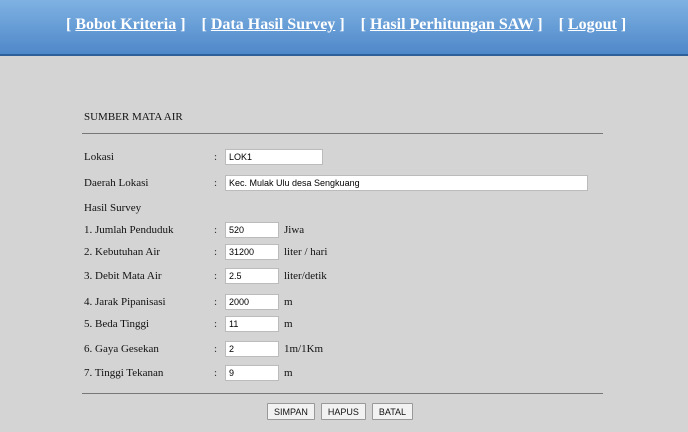  Describe the element at coordinates (592, 24) in the screenshot. I see `nav-link-logout: Logout` at that location.